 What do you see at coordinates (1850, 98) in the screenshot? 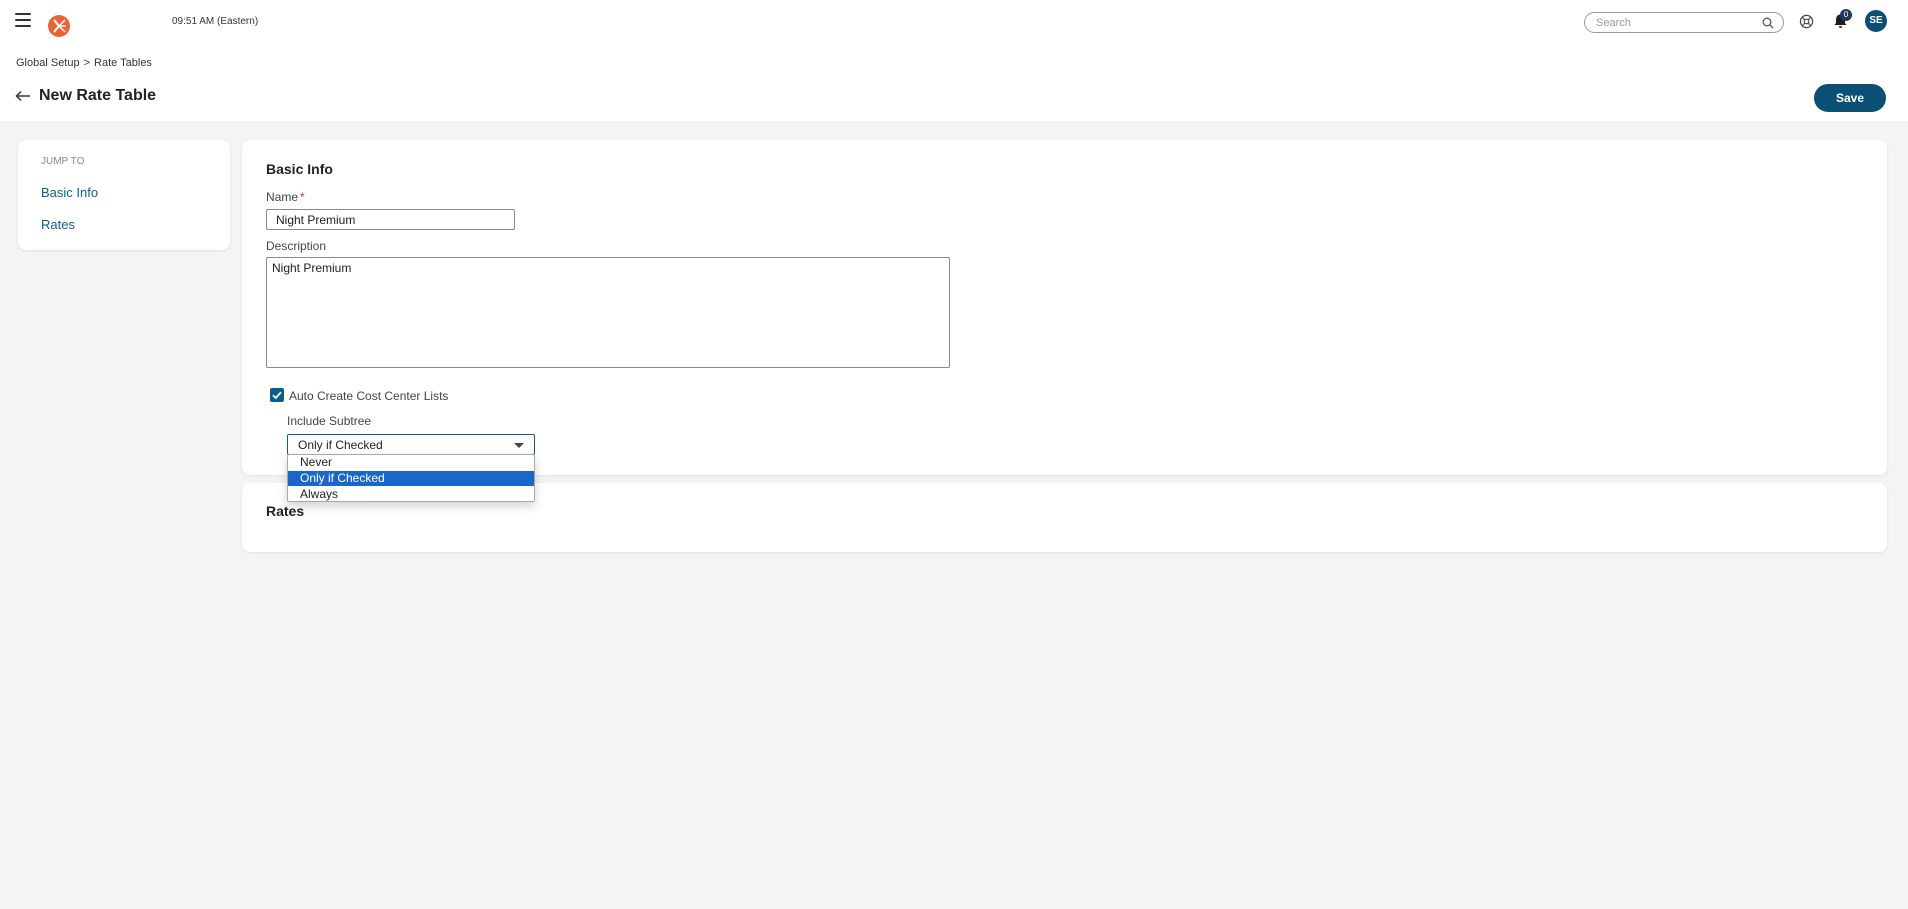
I see `save-button: Save` at bounding box center [1850, 98].